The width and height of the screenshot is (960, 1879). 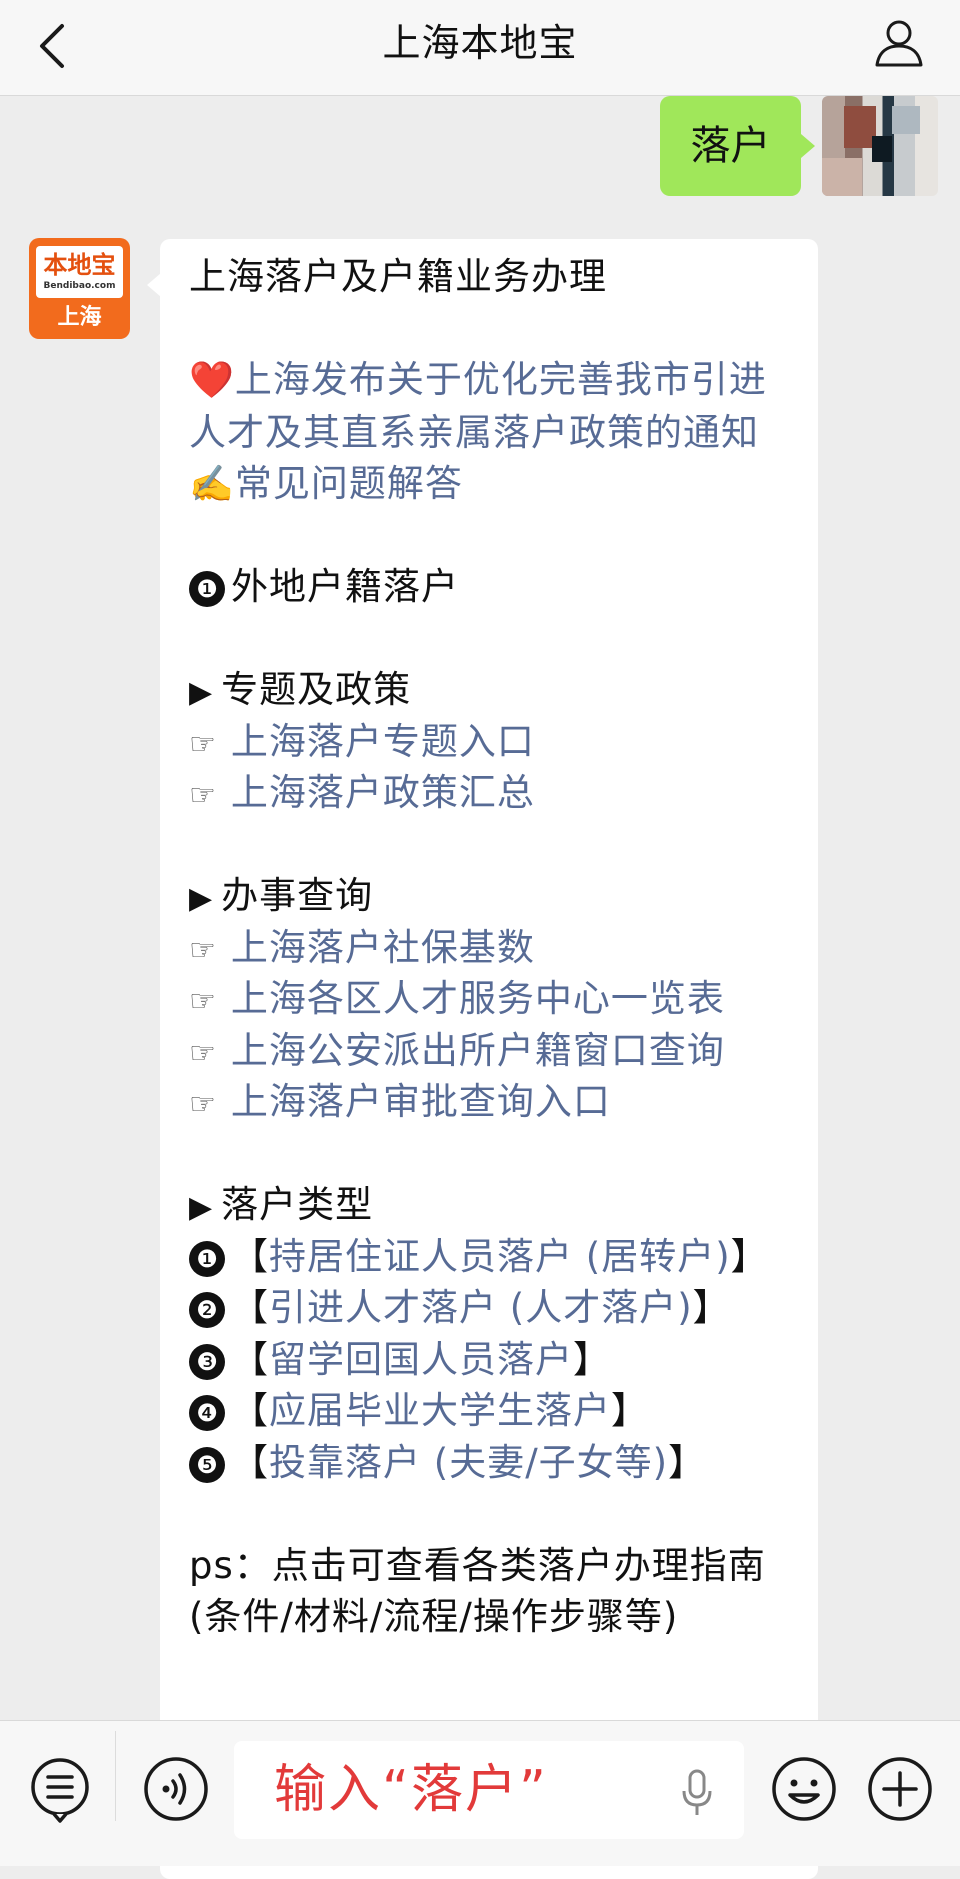 What do you see at coordinates (494, 406) in the screenshot?
I see `featured-link: ❤️上海发布关于优化完善我市引进人才及其直系亲属落户政策的通知` at bounding box center [494, 406].